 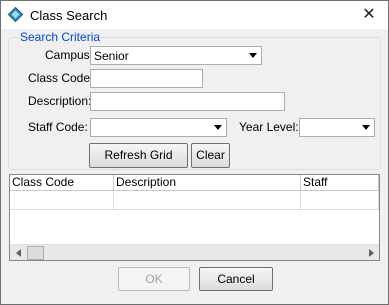 I want to click on ok-button: OK, so click(x=154, y=279).